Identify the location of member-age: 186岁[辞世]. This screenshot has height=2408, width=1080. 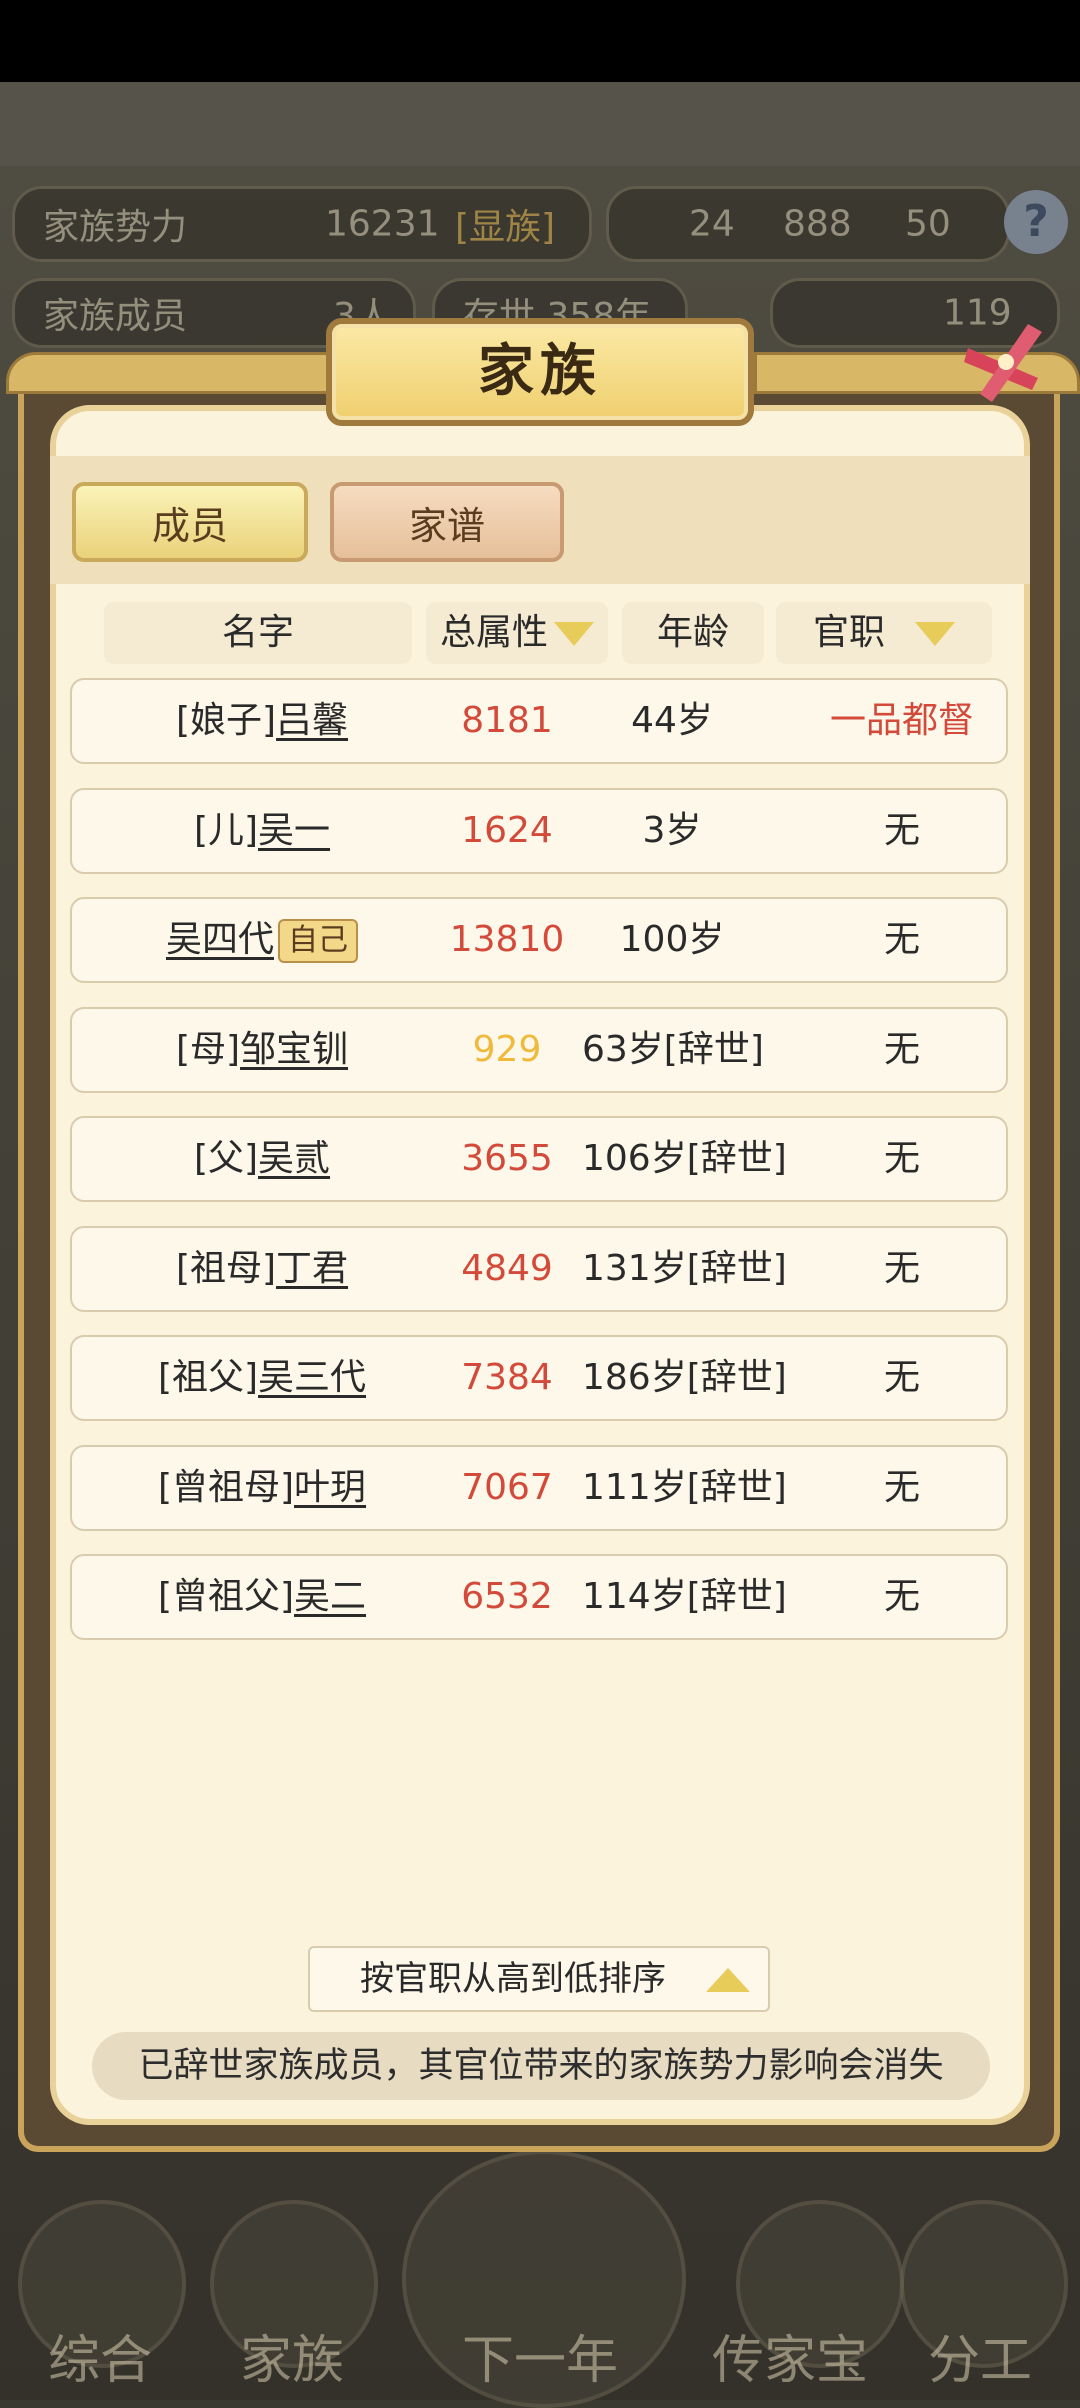
(684, 1377).